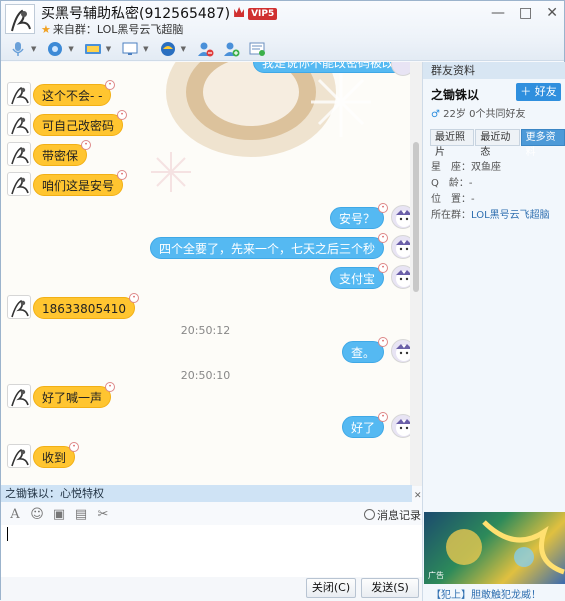  Describe the element at coordinates (239, 12) in the screenshot. I see `crown-icon` at that location.